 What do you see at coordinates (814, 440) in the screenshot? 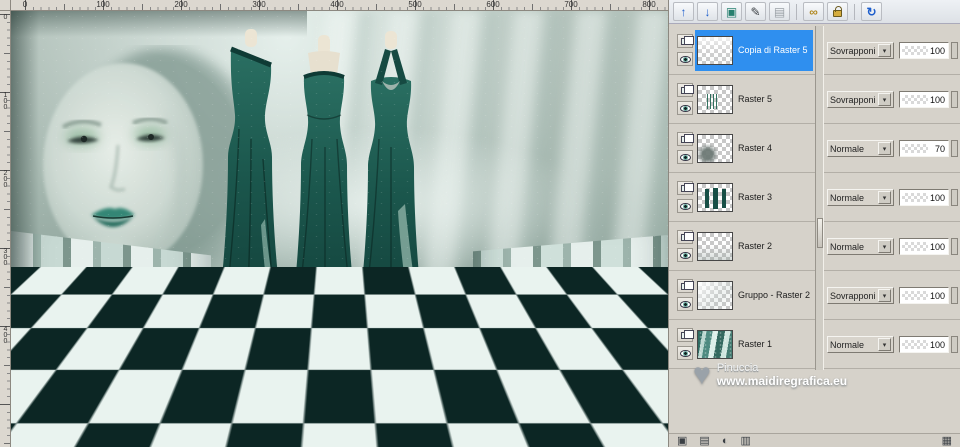
I see `bottom-toolbar: ▣ ▤ ◐ ▥ ▦` at bounding box center [814, 440].